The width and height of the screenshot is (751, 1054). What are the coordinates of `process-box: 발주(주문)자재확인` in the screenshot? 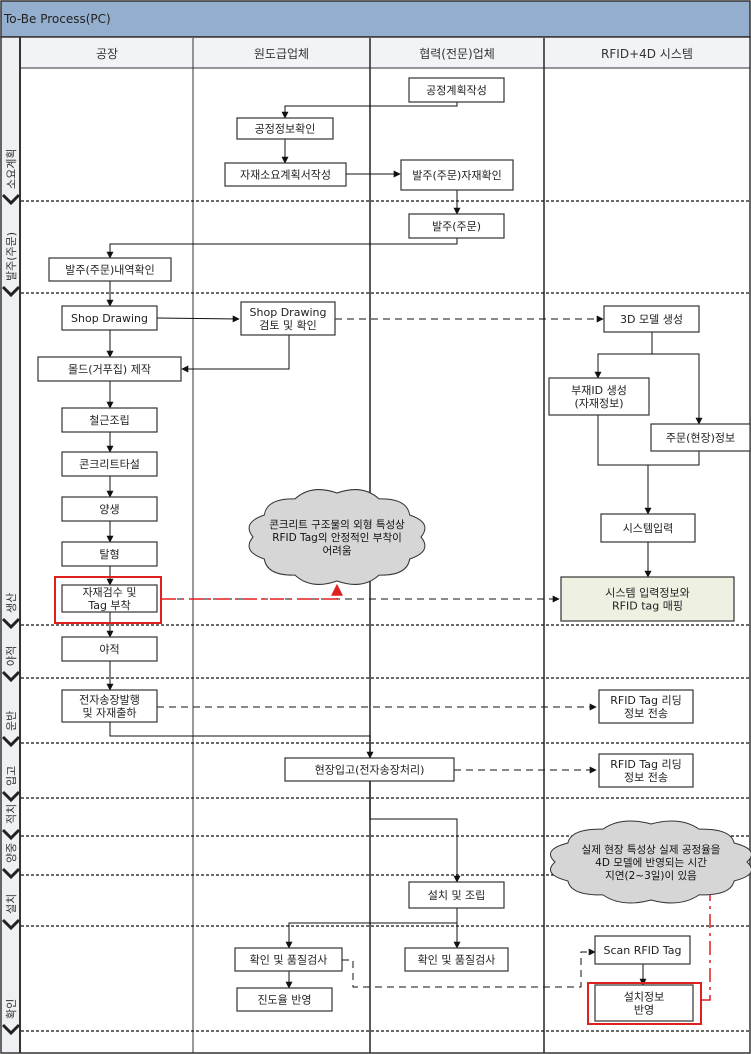 It's located at (457, 175).